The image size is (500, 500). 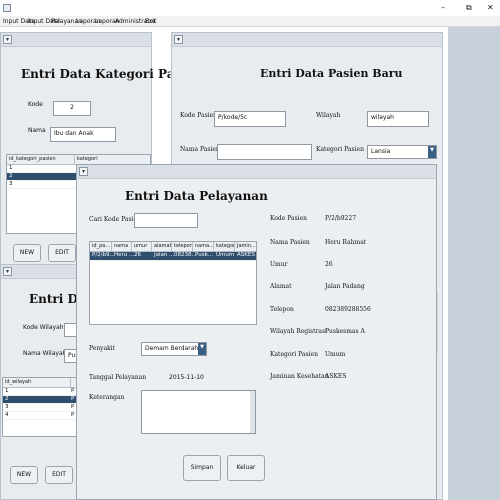 I want to click on table-header: id_kategori_pasien, so click(x=41, y=160).